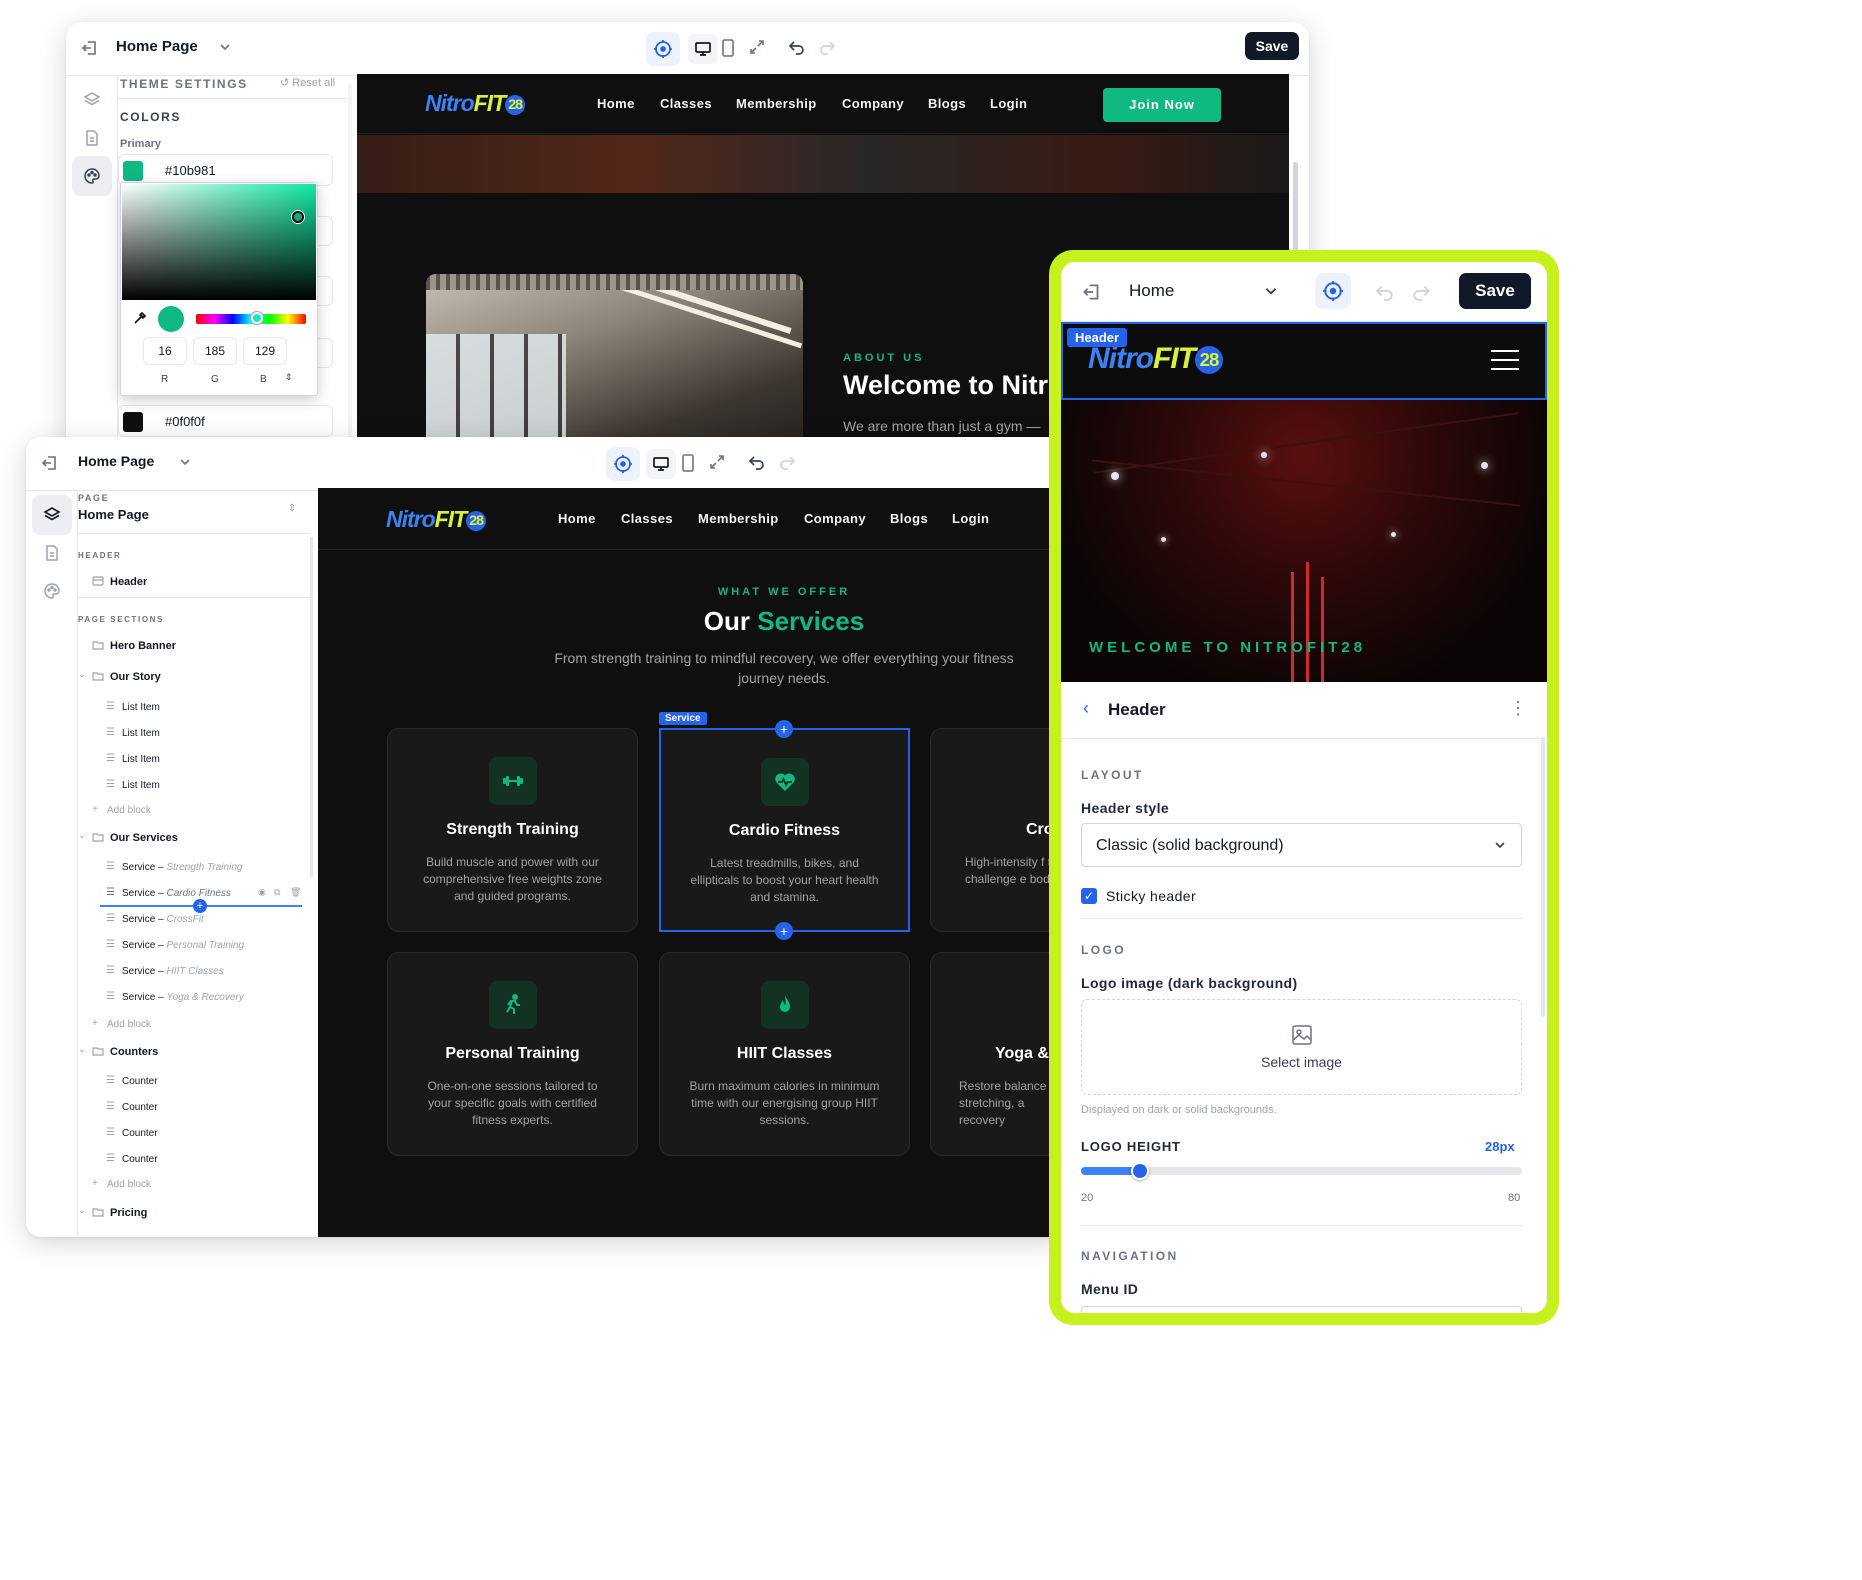 This screenshot has width=1862, height=1580. I want to click on primary-swatch, so click(133, 171).